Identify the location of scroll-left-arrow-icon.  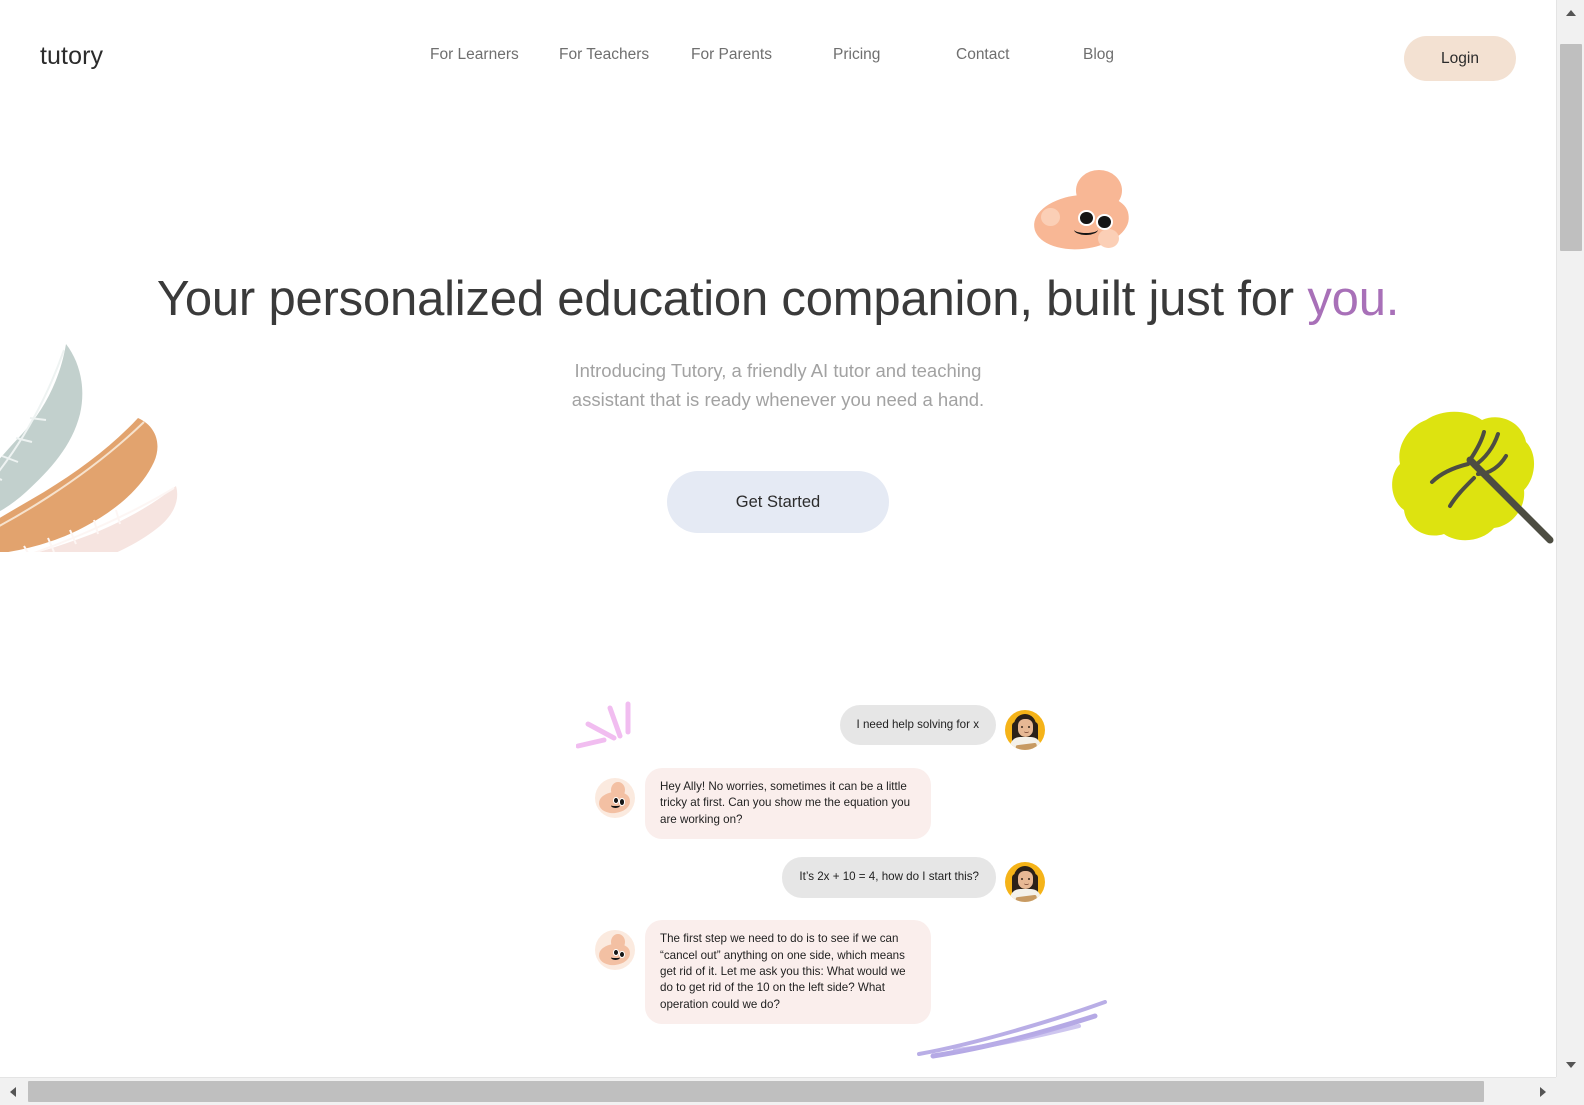
(13, 1091).